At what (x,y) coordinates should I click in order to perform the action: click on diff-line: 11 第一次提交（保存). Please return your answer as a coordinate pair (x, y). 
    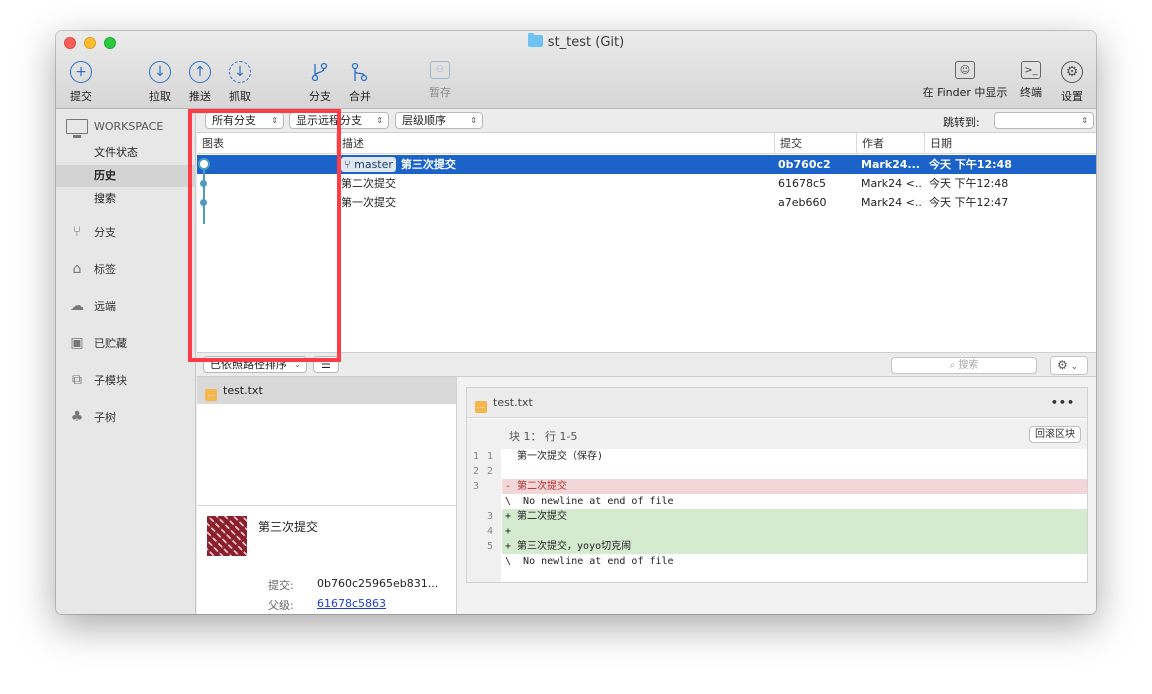
    Looking at the image, I should click on (538, 456).